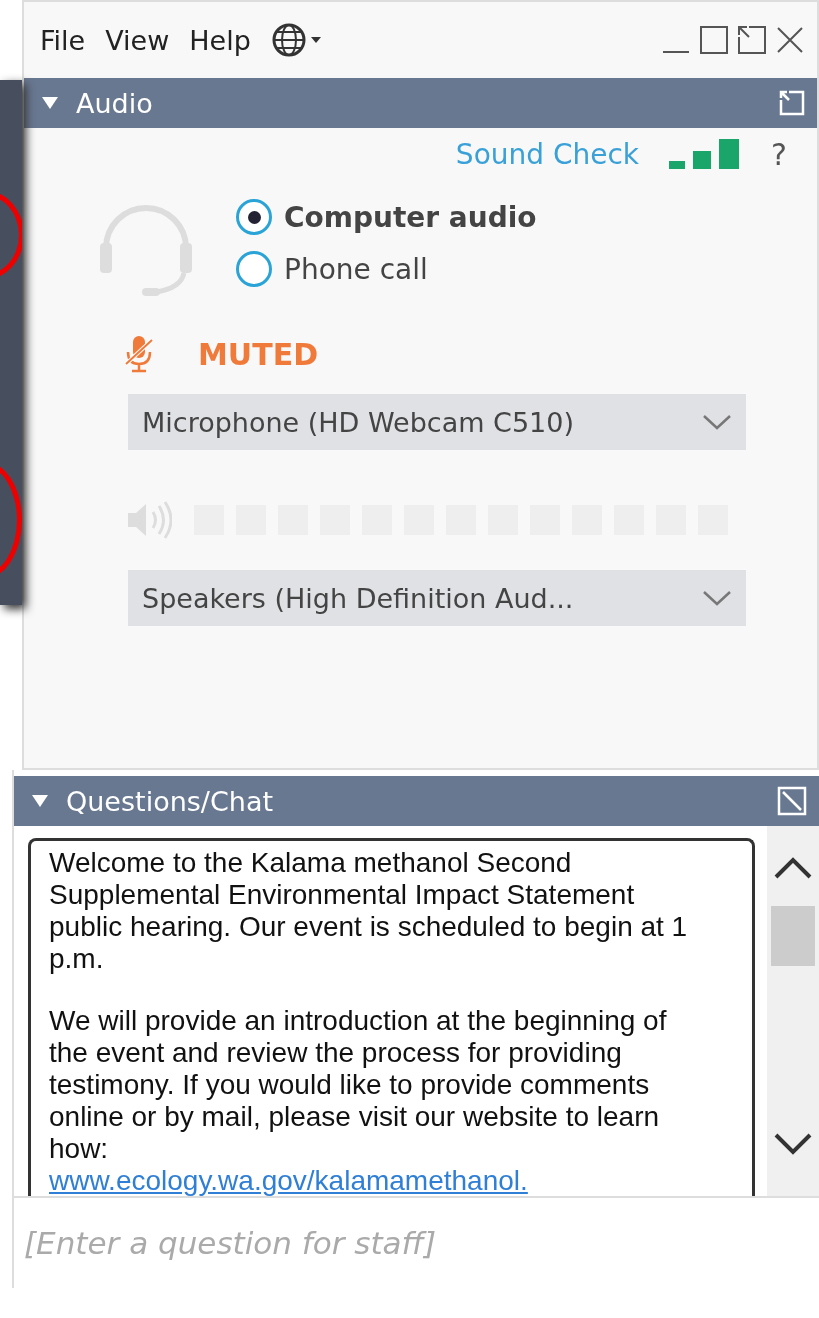 The height and width of the screenshot is (1318, 819). Describe the element at coordinates (420, 103) in the screenshot. I see `audio-panel-header: Audio` at that location.